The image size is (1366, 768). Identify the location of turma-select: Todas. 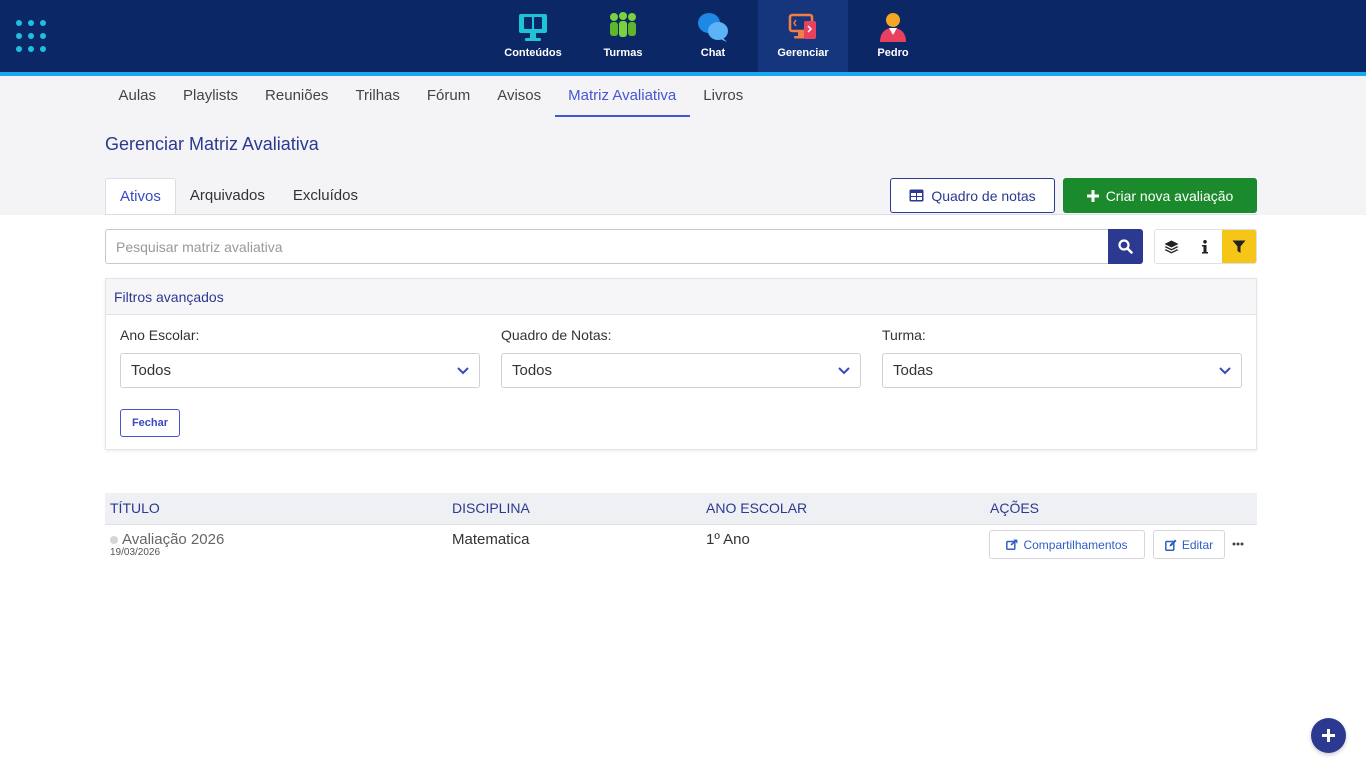
(1062, 370).